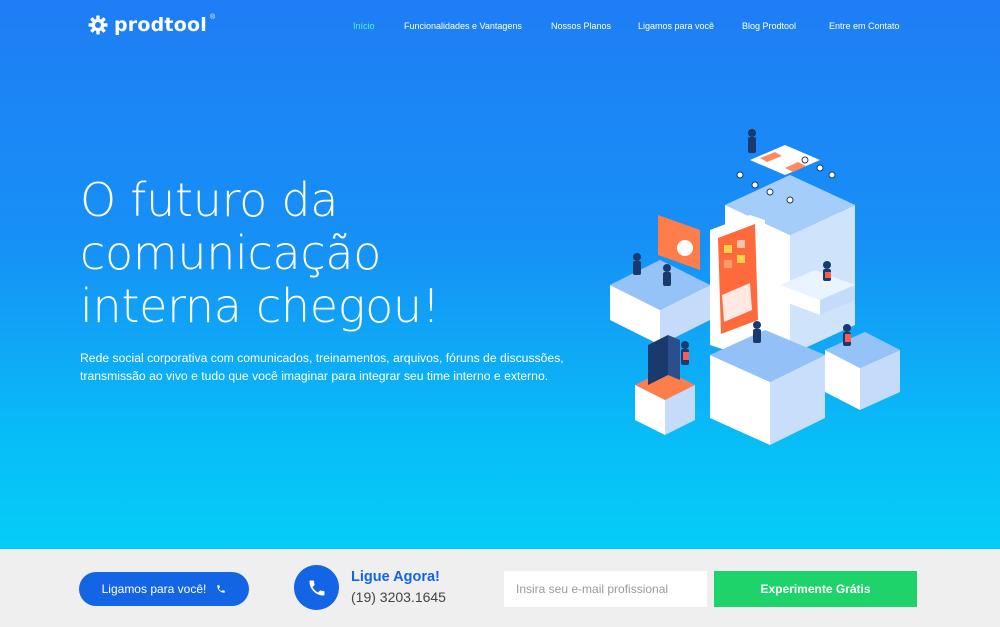  I want to click on hero-headline: O futuro da comunicação interna chegou!, so click(320, 253).